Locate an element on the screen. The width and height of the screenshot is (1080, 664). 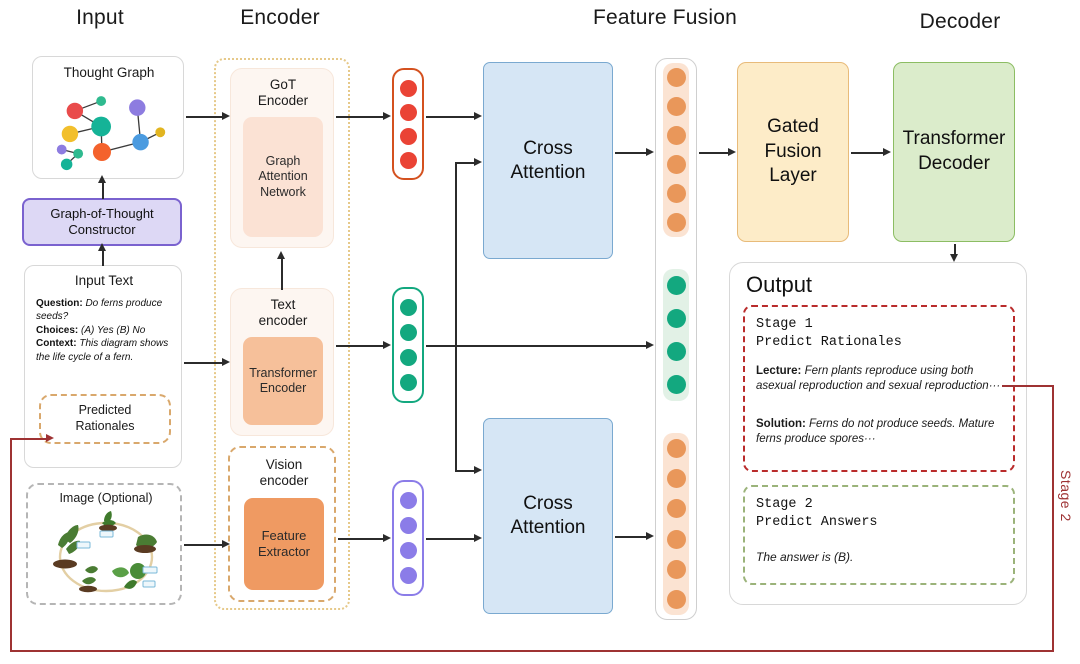
arrowhead-down is located at coordinates (953, 258).